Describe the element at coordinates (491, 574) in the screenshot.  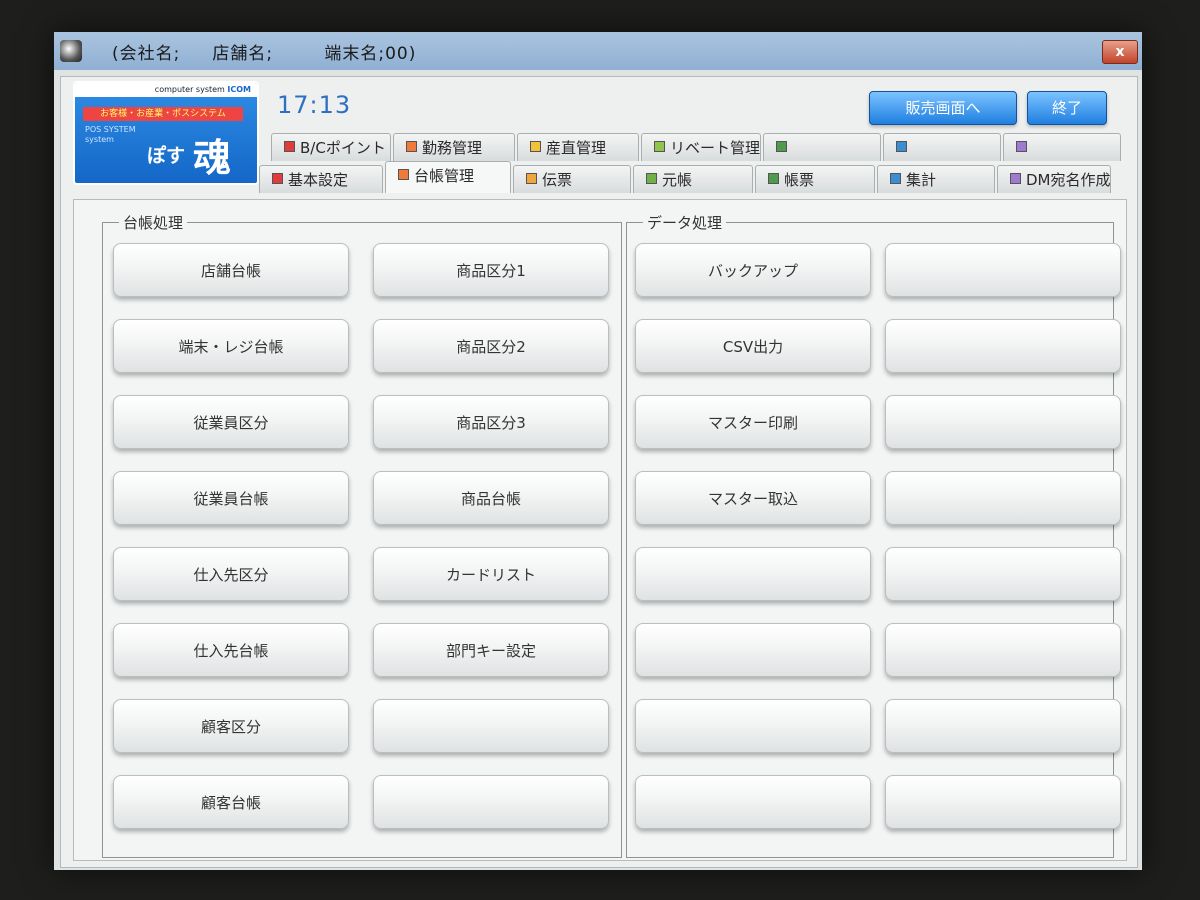
I see `ledger-group-col2-button-4: カードリスト` at that location.